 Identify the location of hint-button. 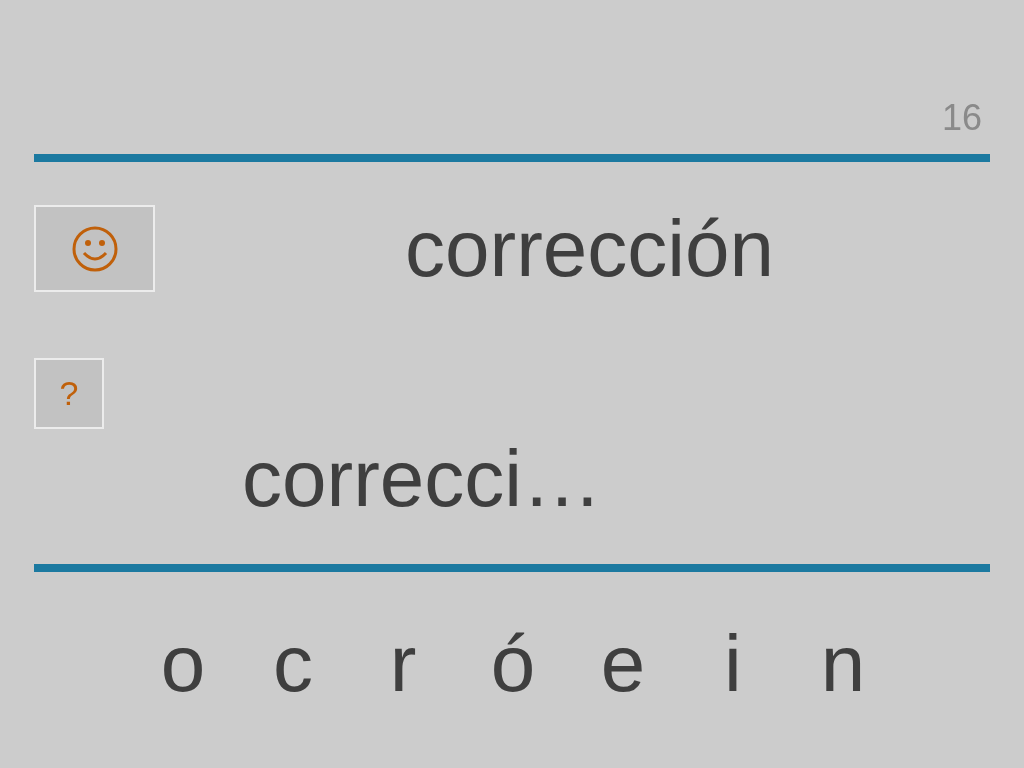
(94, 248).